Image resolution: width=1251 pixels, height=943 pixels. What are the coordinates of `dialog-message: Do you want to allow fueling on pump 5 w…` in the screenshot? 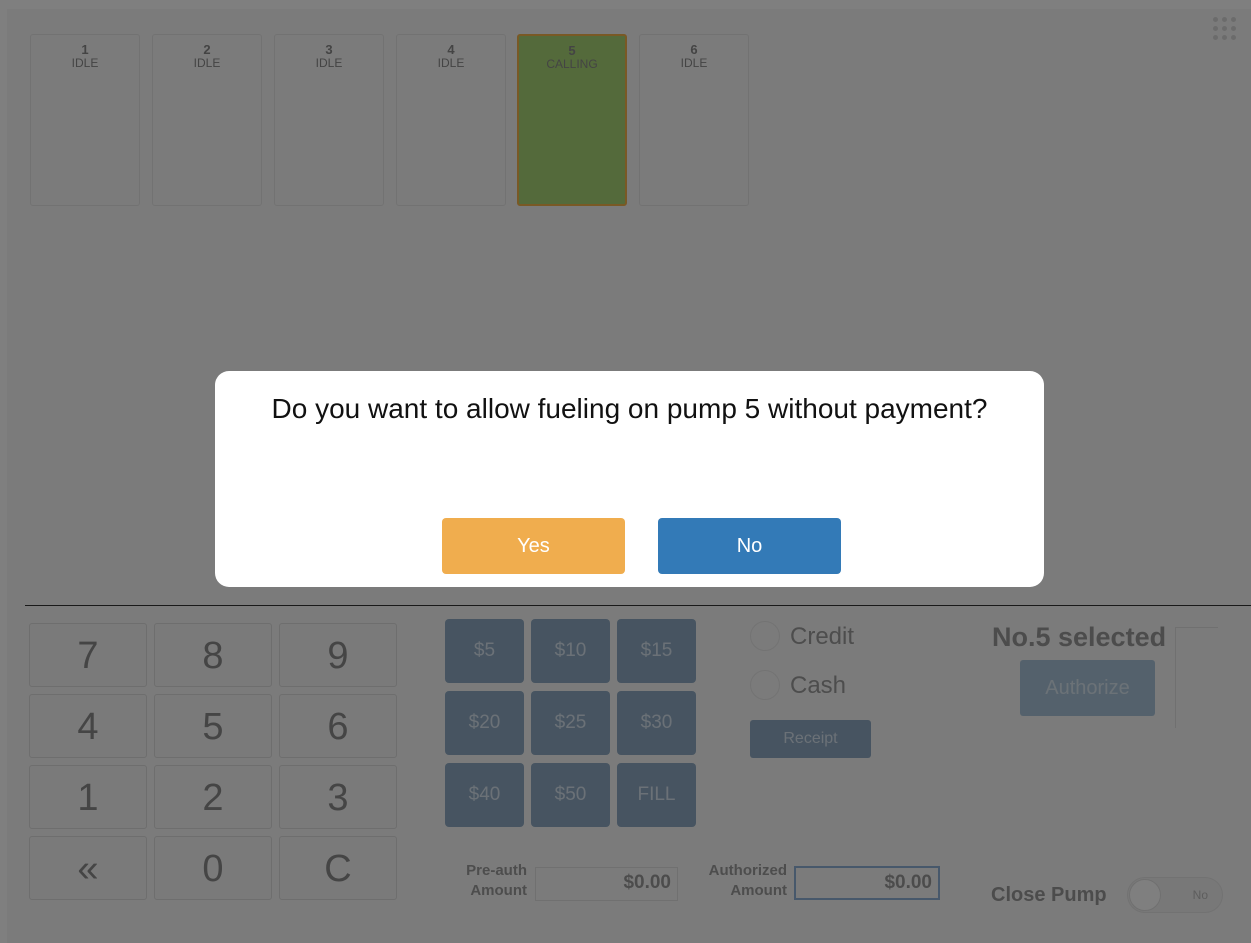 It's located at (629, 408).